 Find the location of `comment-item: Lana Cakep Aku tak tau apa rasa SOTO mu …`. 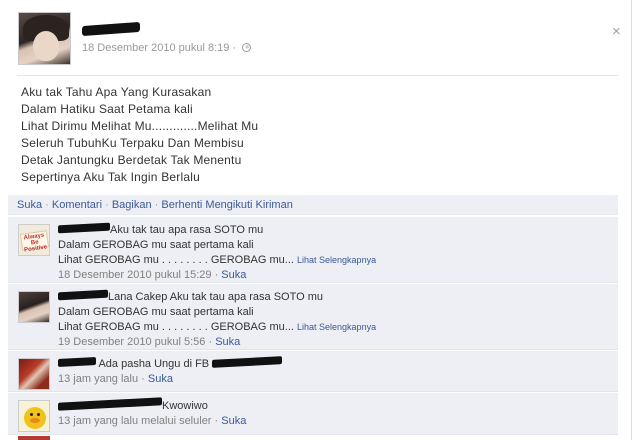

comment-item: Lana Cakep Aku tak tau apa rasa SOTO mu … is located at coordinates (313, 317).